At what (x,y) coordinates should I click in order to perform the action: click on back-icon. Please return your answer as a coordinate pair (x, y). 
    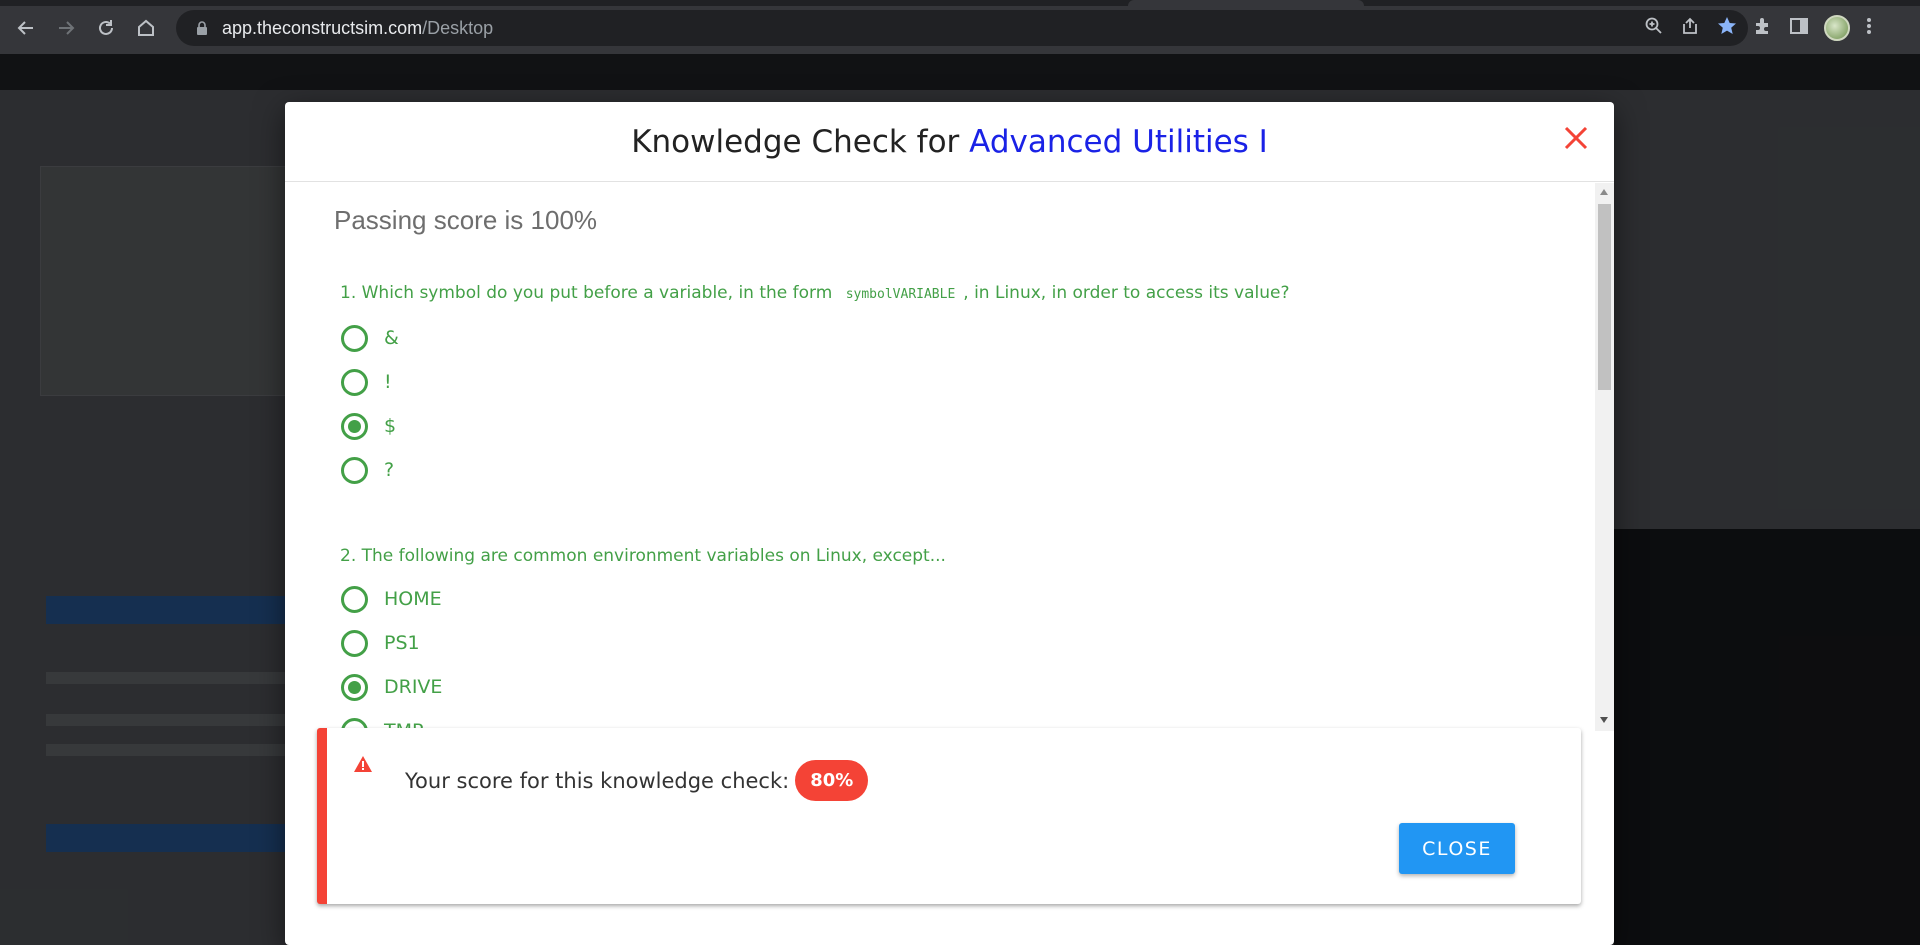
    Looking at the image, I should click on (26, 28).